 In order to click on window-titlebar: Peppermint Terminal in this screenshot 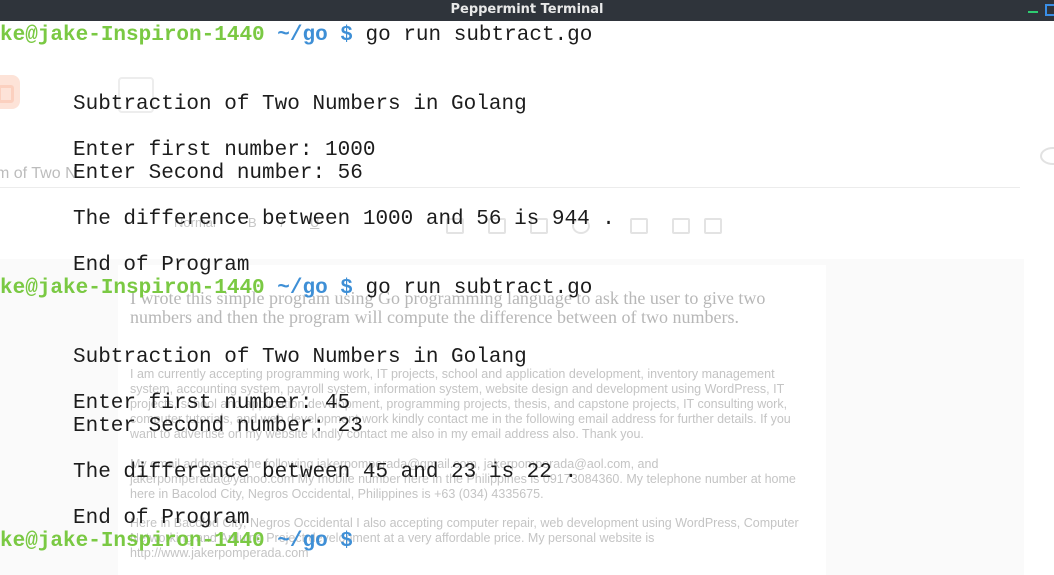, I will do `click(527, 10)`.